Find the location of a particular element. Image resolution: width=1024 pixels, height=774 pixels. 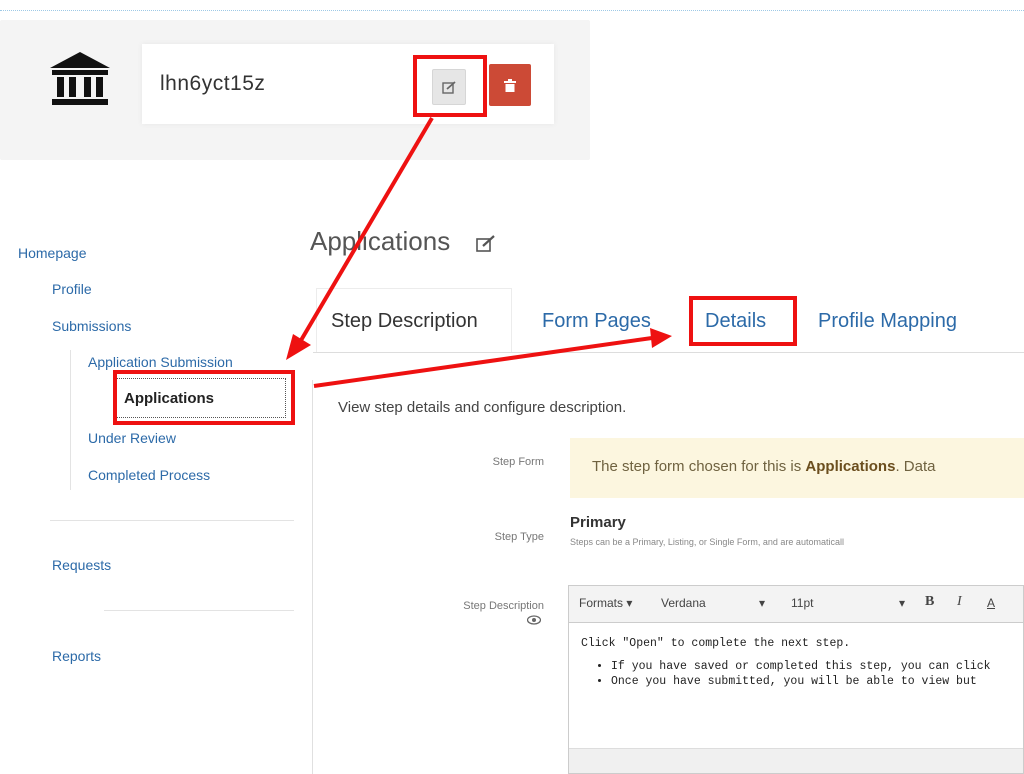

step-type-value: Primary is located at coordinates (598, 522).